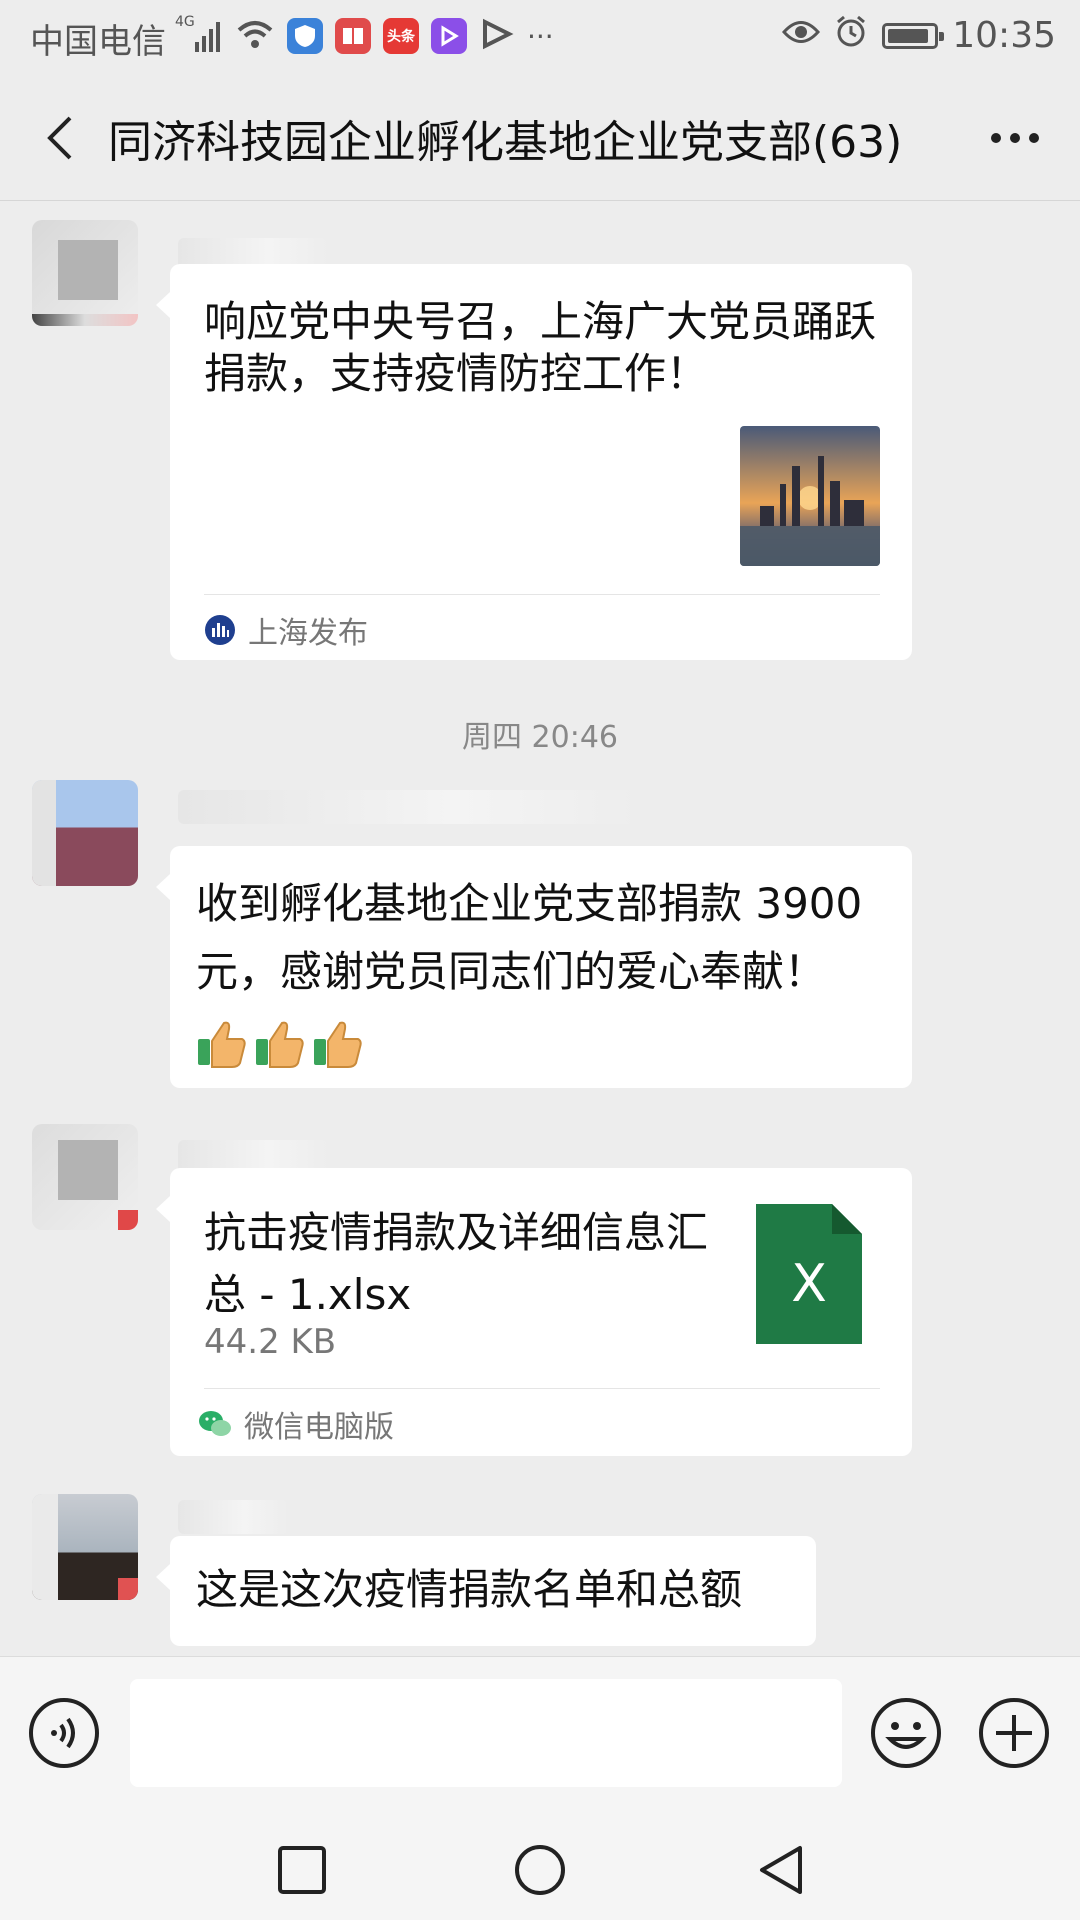  I want to click on chat-title: 同济科技园企业孵化基地企业党支部(63), so click(505, 142).